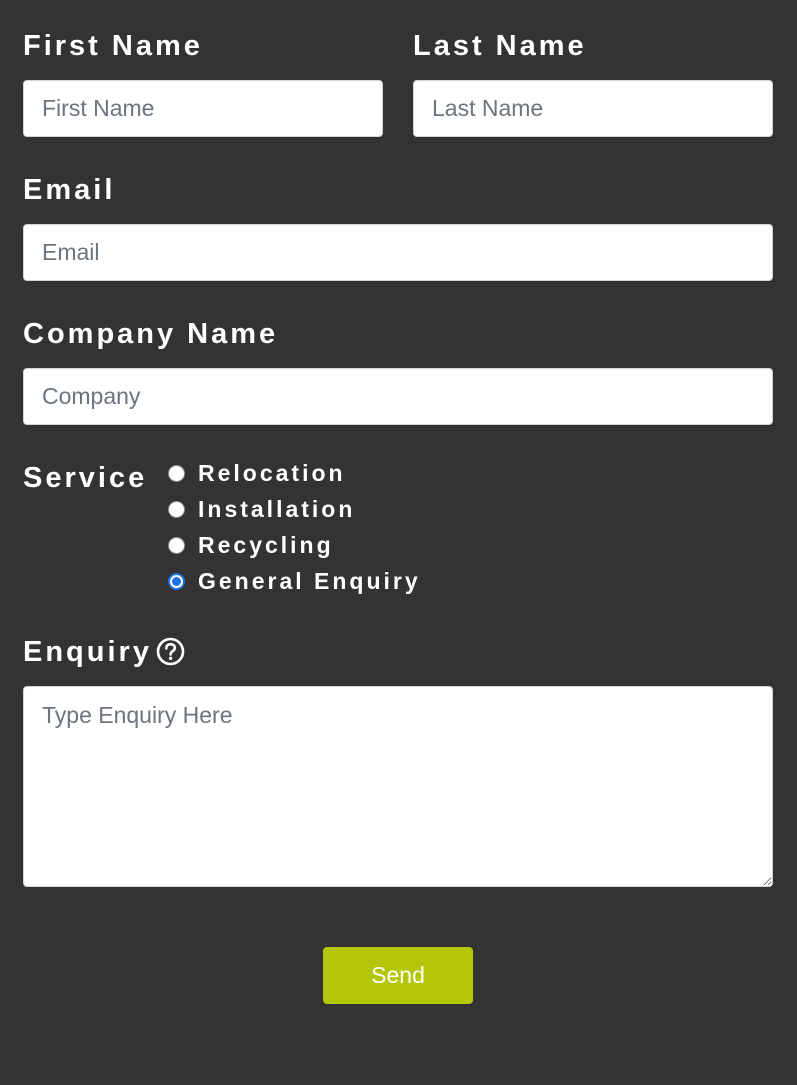 The image size is (797, 1085). I want to click on enquiry-label: Enquiry, so click(87, 652).